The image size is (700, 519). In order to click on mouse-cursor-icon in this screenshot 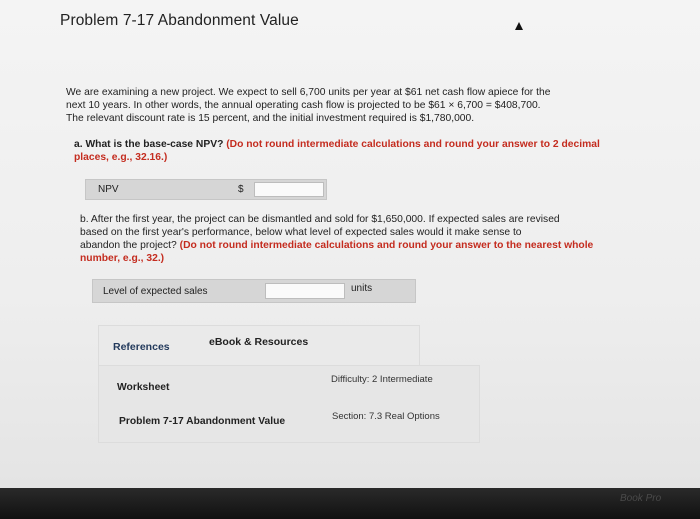, I will do `click(519, 26)`.